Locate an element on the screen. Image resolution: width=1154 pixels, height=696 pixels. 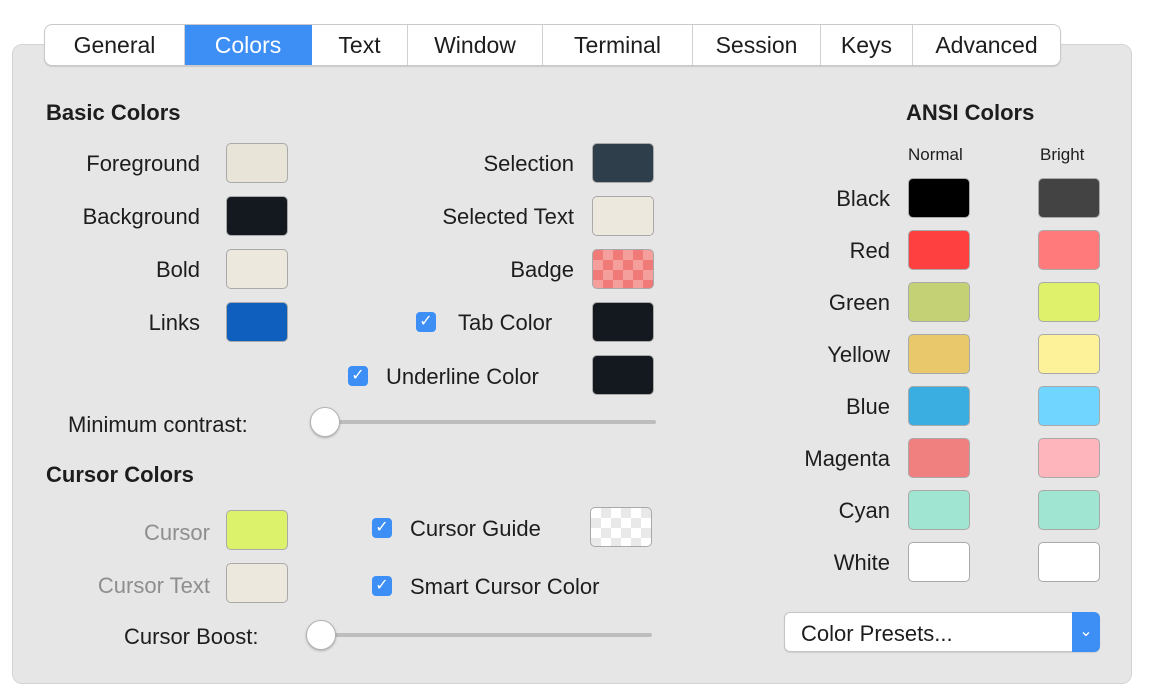
selected-text-color-well is located at coordinates (623, 216).